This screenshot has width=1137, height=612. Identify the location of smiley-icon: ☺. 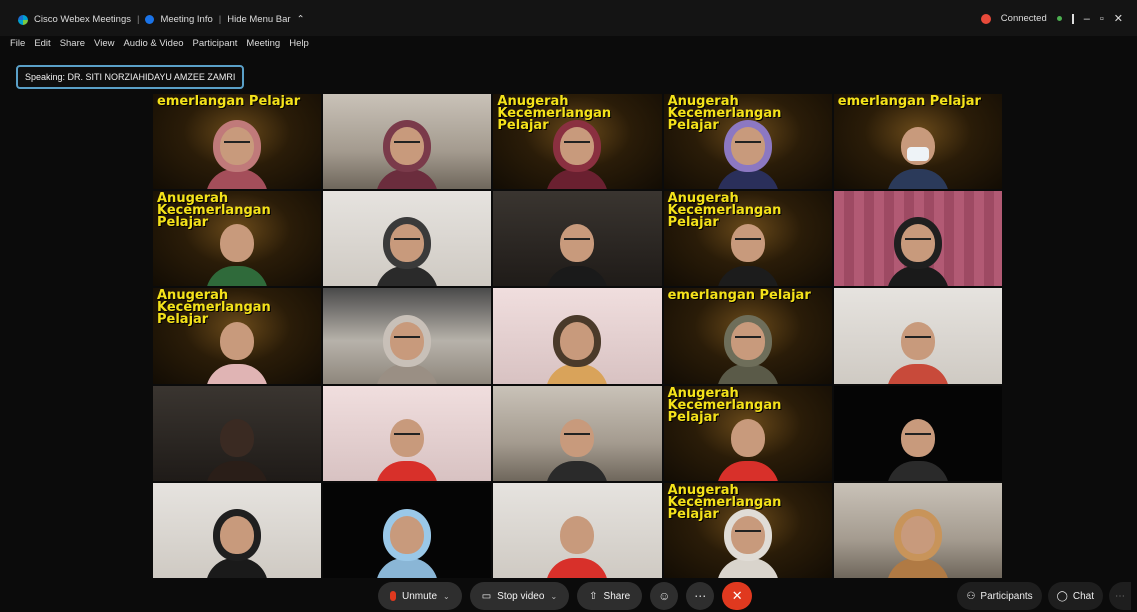
(664, 596).